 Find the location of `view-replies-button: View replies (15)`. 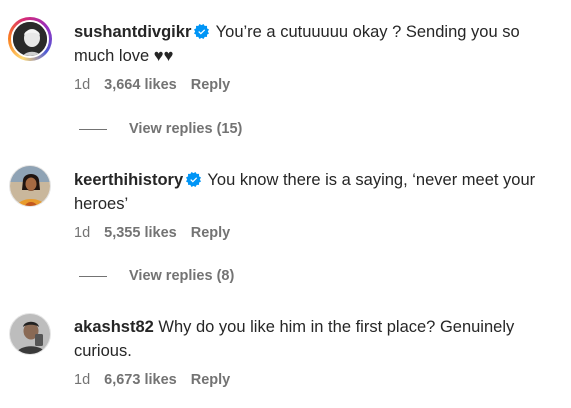

view-replies-button: View replies (15) is located at coordinates (160, 129).